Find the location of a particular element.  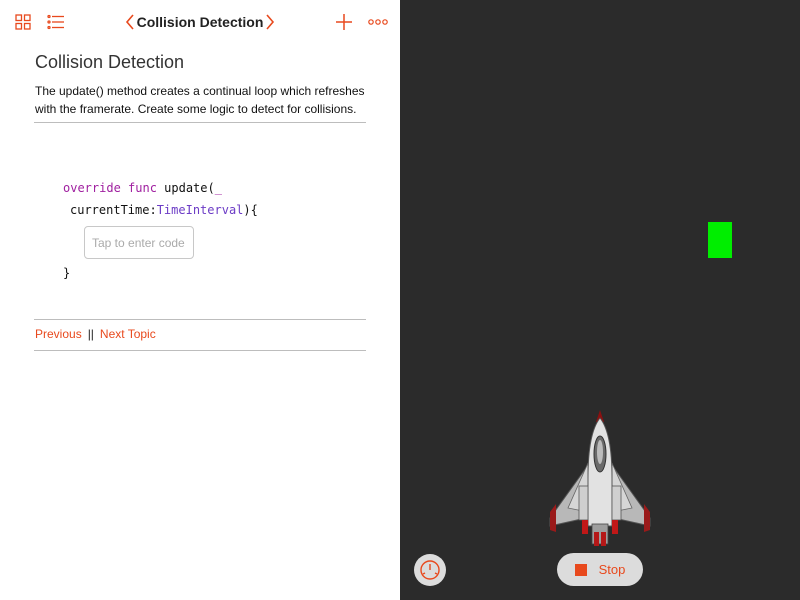

code-line-4: } is located at coordinates (67, 273).